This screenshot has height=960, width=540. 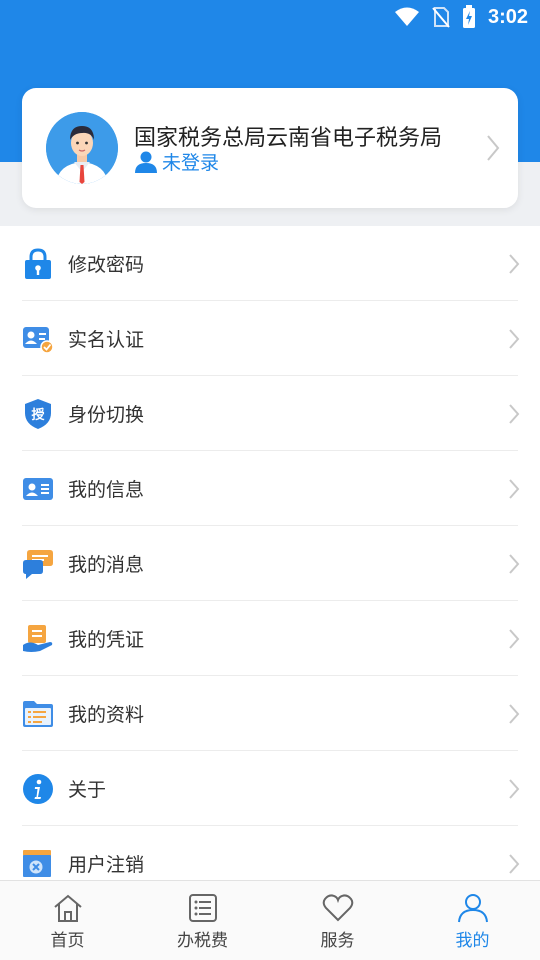 What do you see at coordinates (270, 638) in the screenshot?
I see `menu-item-my-vouchers: 我的凭证` at bounding box center [270, 638].